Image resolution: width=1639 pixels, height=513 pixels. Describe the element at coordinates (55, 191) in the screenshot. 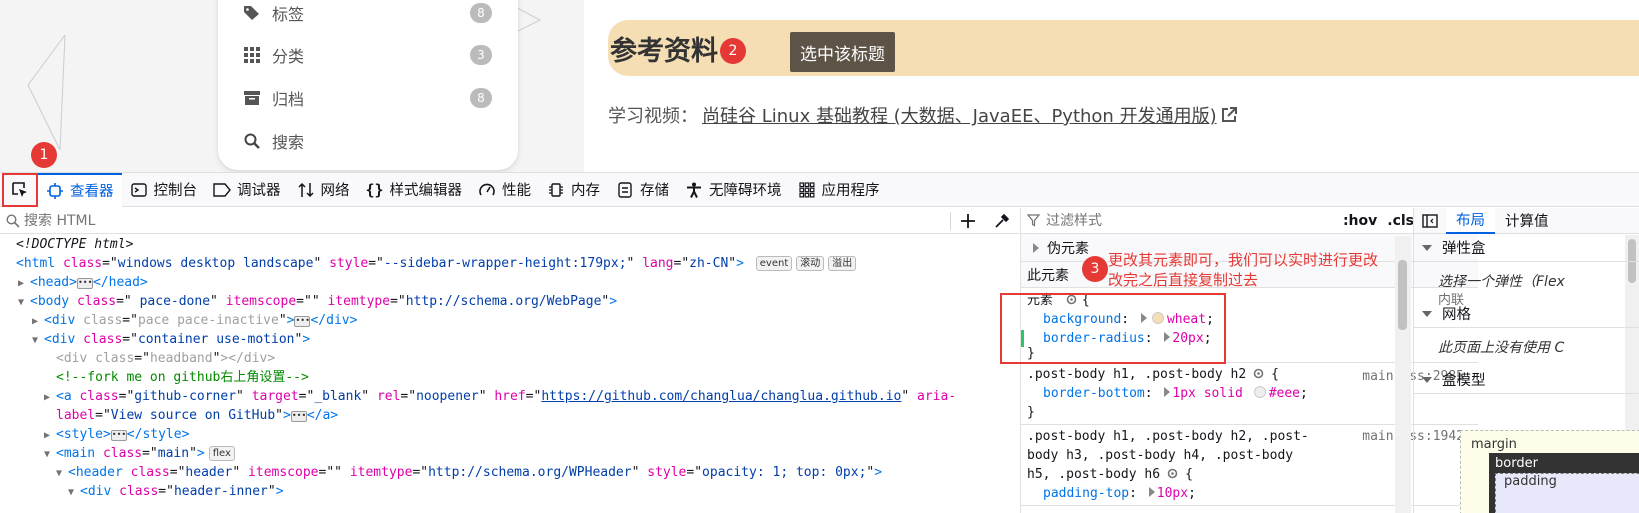

I see `inspector-icon` at that location.